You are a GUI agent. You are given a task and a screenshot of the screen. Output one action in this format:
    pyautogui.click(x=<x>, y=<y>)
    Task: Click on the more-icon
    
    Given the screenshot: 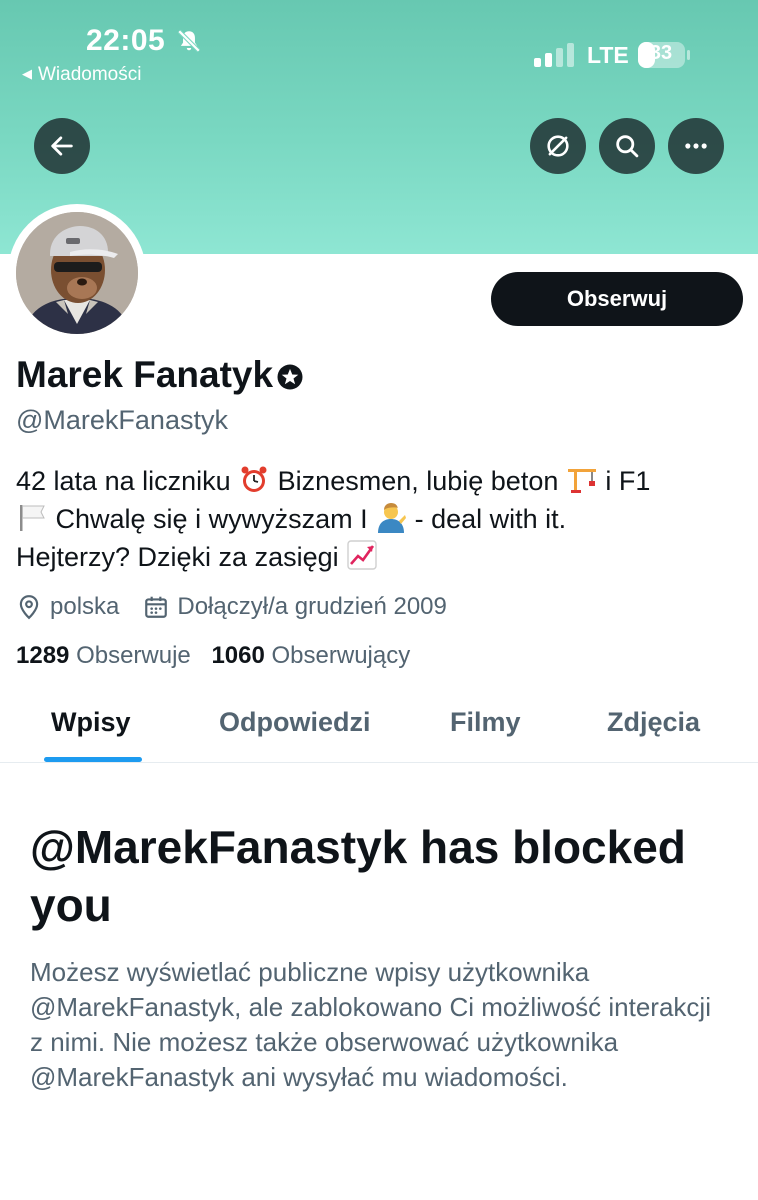 What is the action you would take?
    pyautogui.click(x=696, y=146)
    